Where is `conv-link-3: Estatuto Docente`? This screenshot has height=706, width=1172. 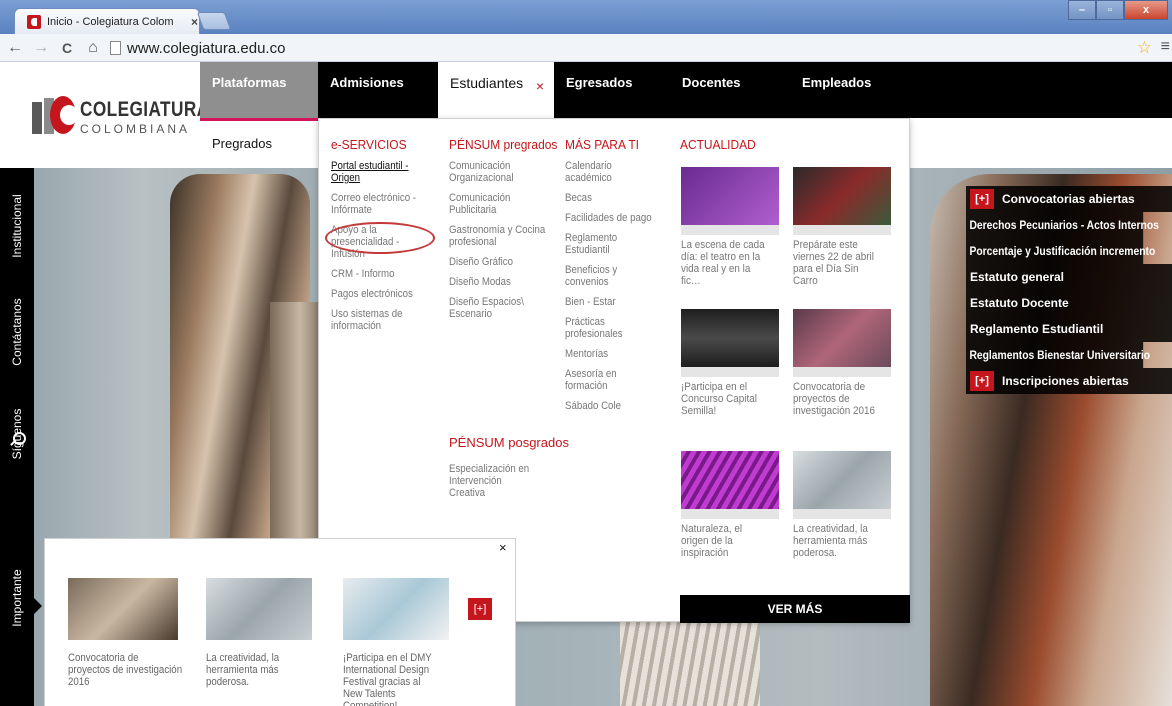
conv-link-3: Estatuto Docente is located at coordinates (1069, 303).